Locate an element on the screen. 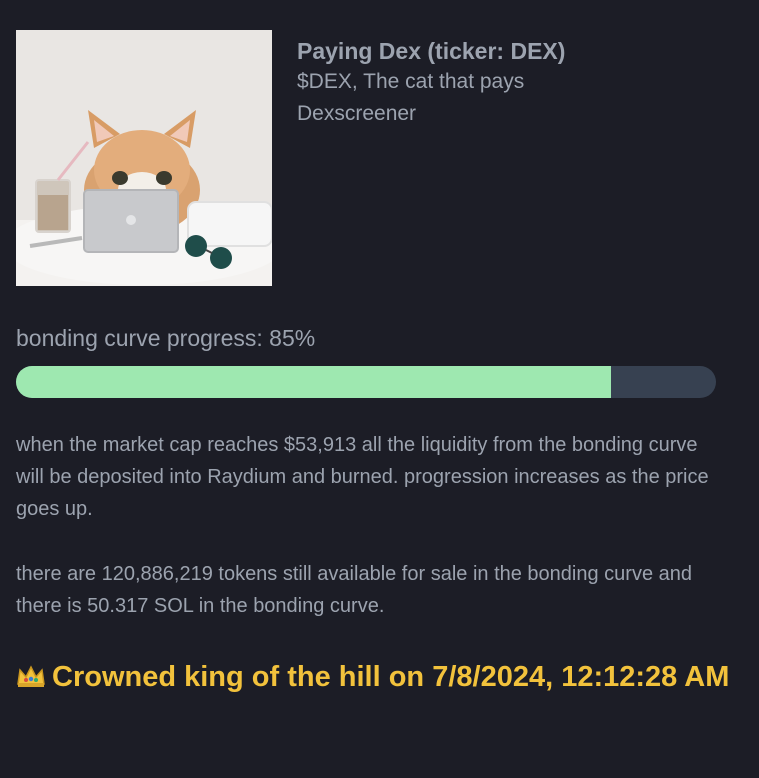  token-image is located at coordinates (144, 158).